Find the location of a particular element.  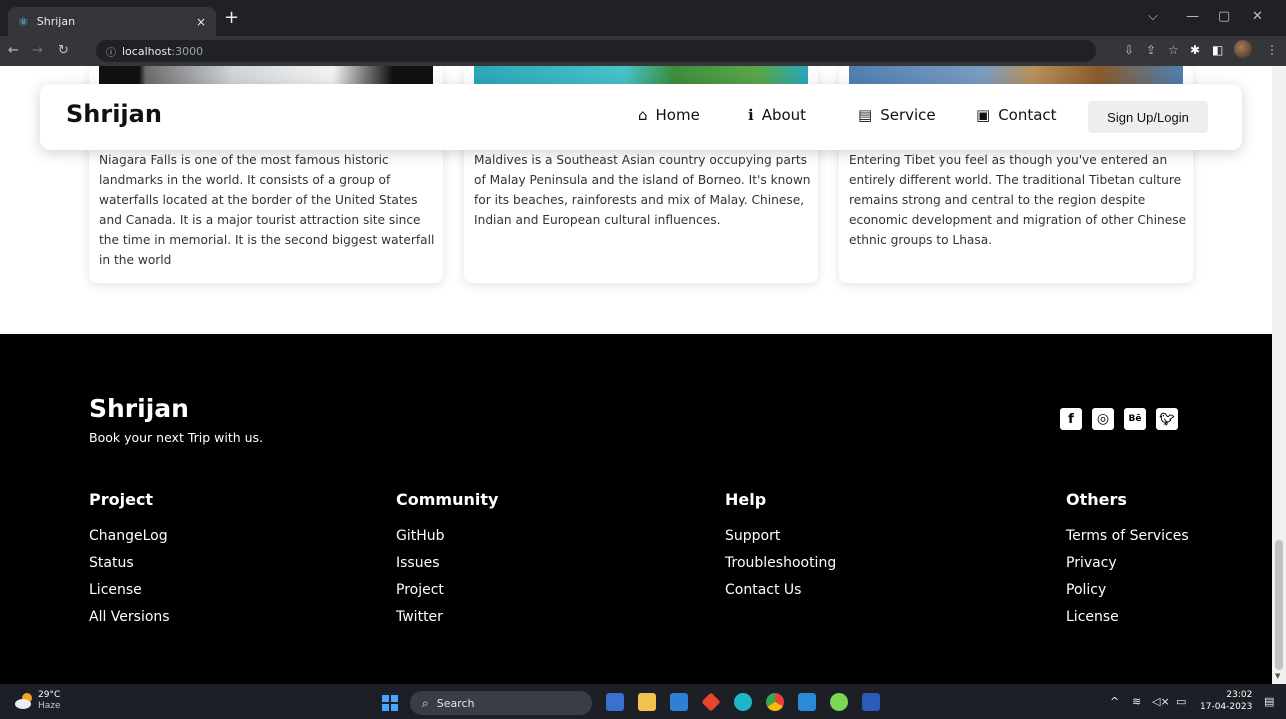

social-links: f ◎ Bē 🐦︎ is located at coordinates (1119, 419).